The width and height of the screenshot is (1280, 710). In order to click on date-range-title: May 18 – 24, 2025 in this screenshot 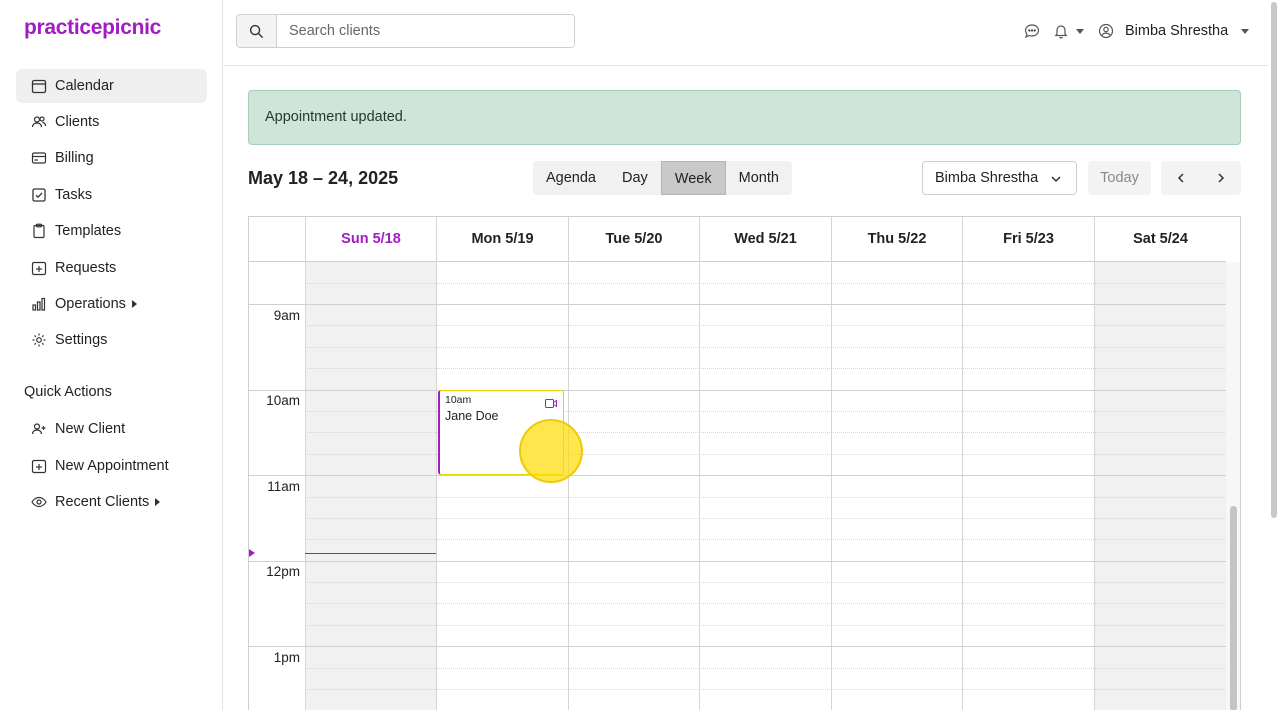, I will do `click(323, 178)`.